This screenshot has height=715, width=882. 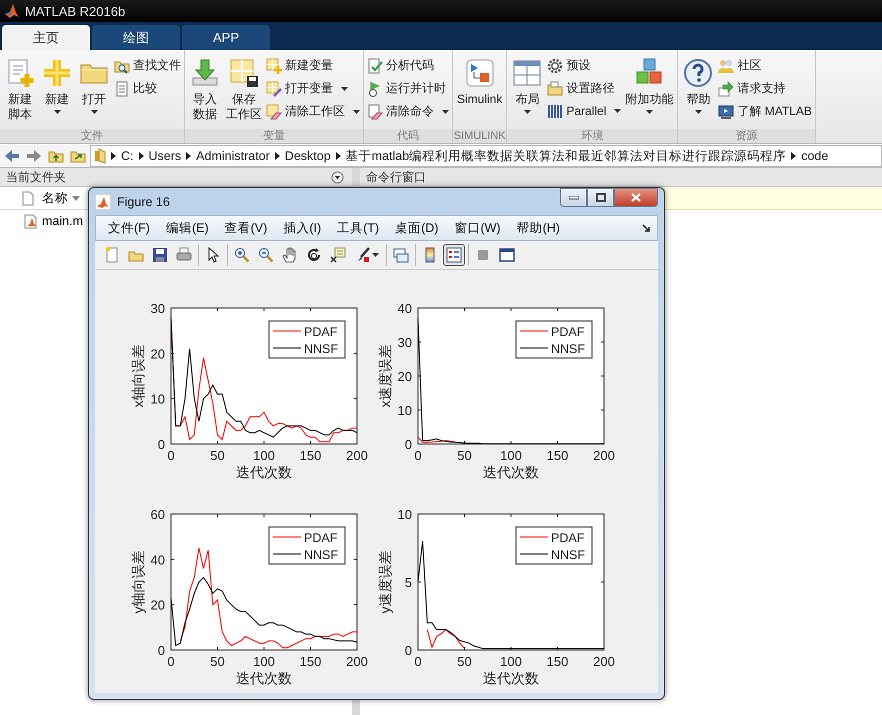 I want to click on ribbon-button: 预设, so click(x=584, y=65).